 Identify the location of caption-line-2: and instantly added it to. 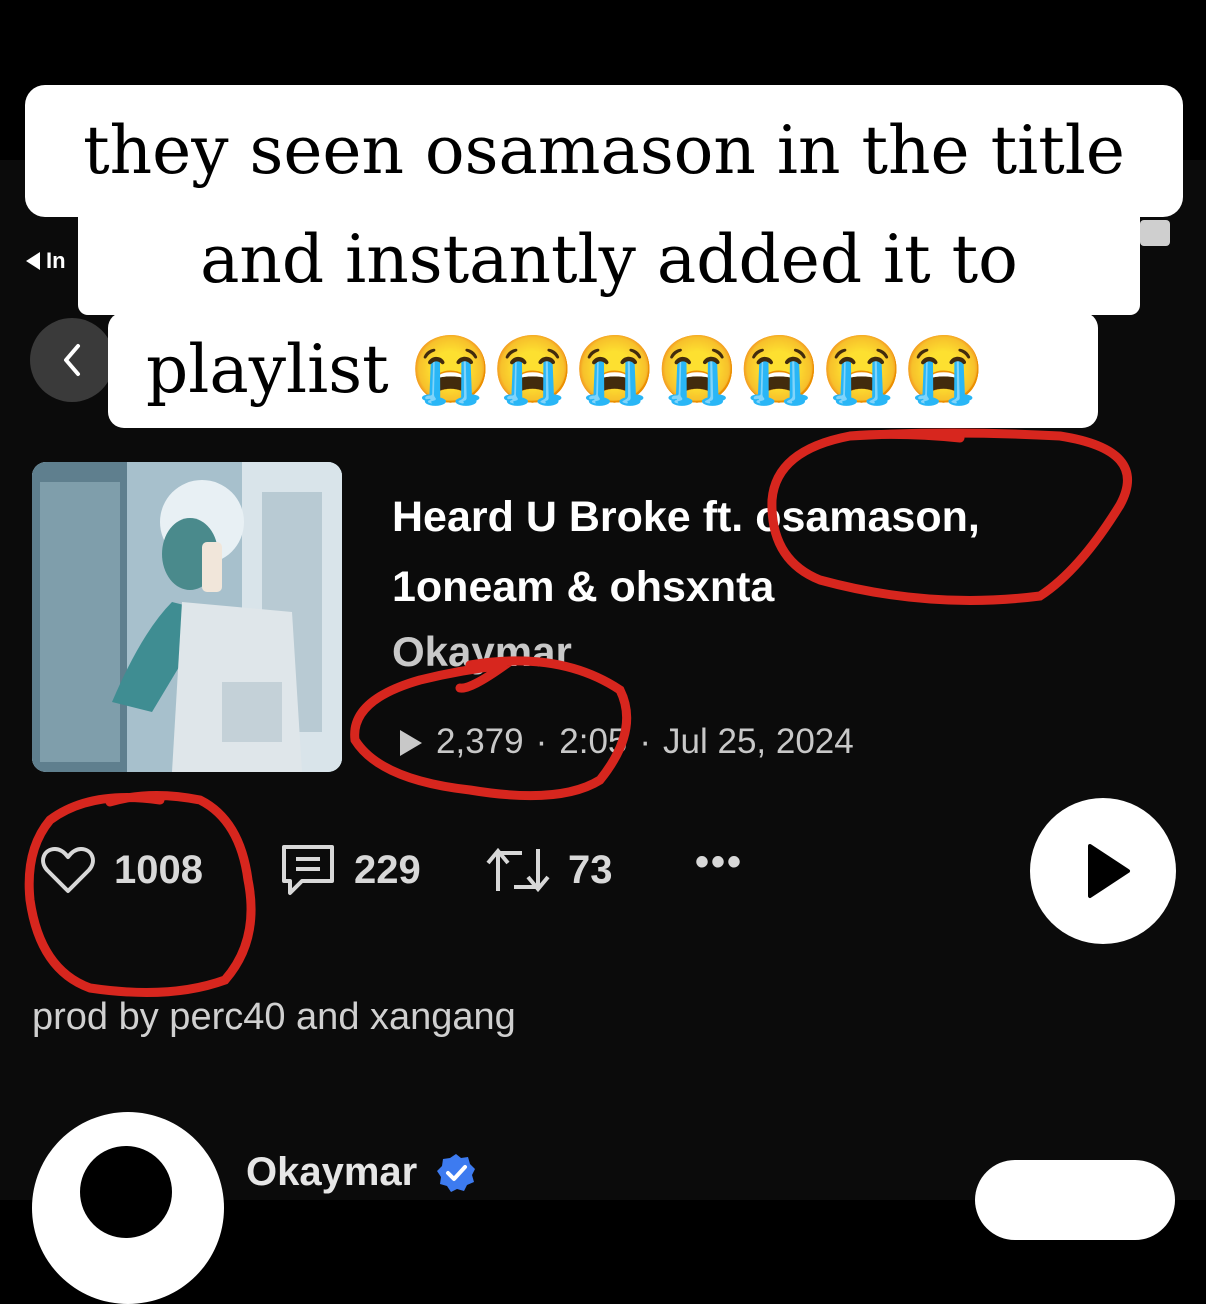
(609, 260).